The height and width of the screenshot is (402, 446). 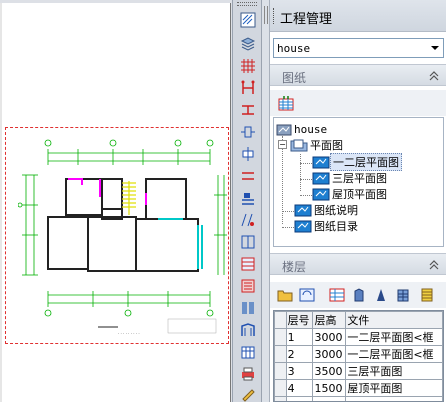 I want to click on row-selector-new, so click(x=280, y=398).